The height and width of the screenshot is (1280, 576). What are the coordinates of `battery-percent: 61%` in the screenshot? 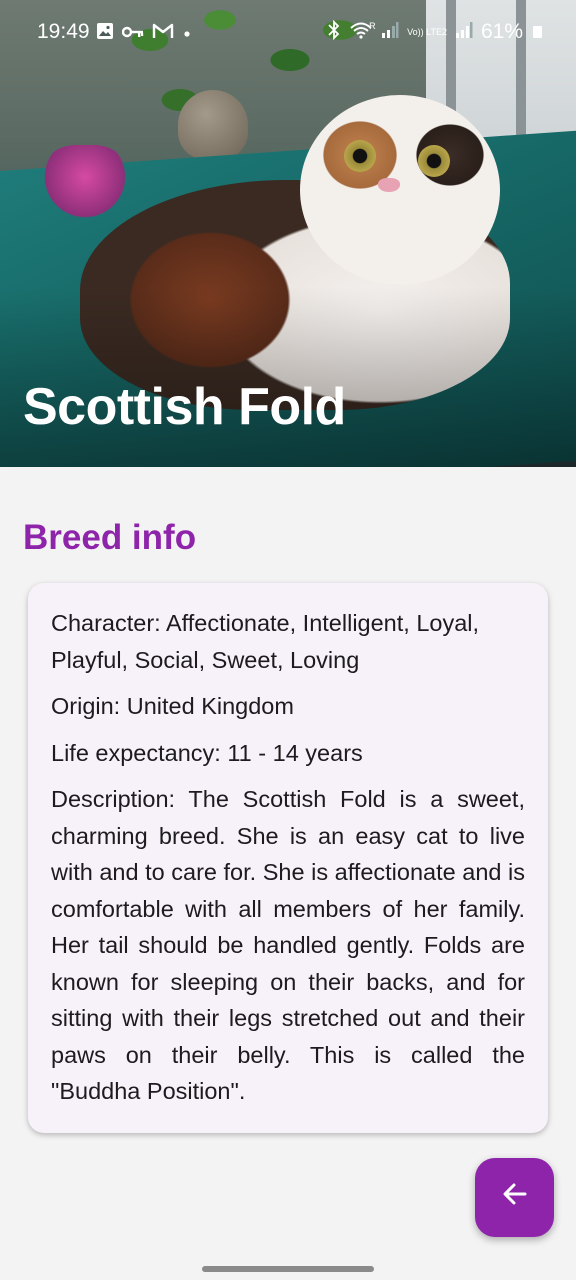 It's located at (501, 31).